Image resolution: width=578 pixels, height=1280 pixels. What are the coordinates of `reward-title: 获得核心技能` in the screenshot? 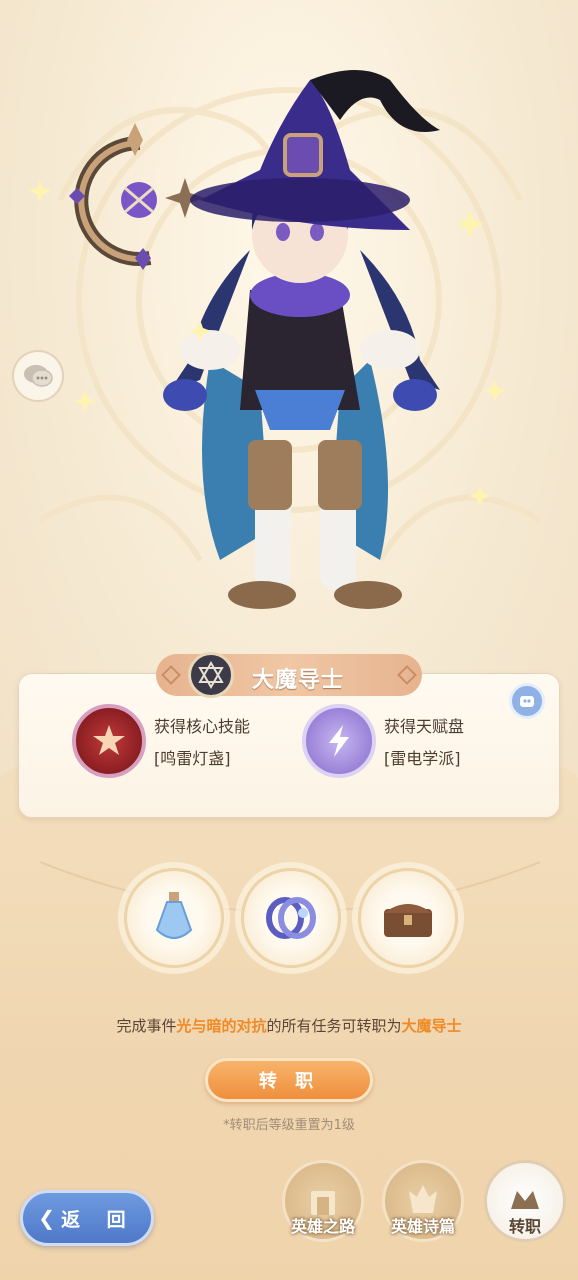 It's located at (202, 726).